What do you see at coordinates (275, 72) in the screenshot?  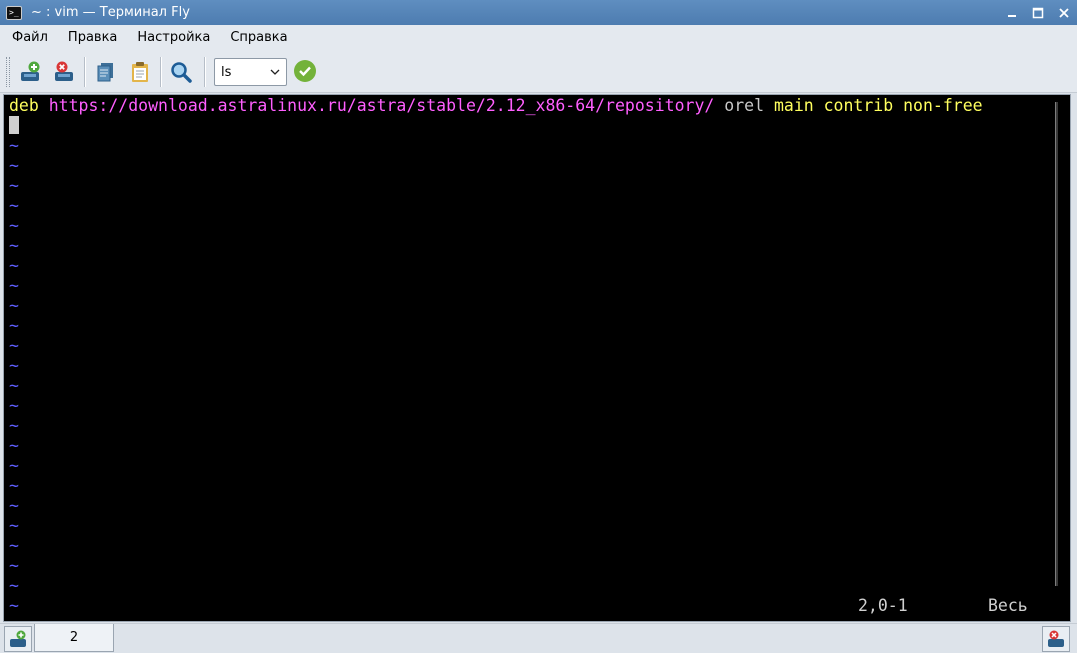 I see `chevron-down-icon` at bounding box center [275, 72].